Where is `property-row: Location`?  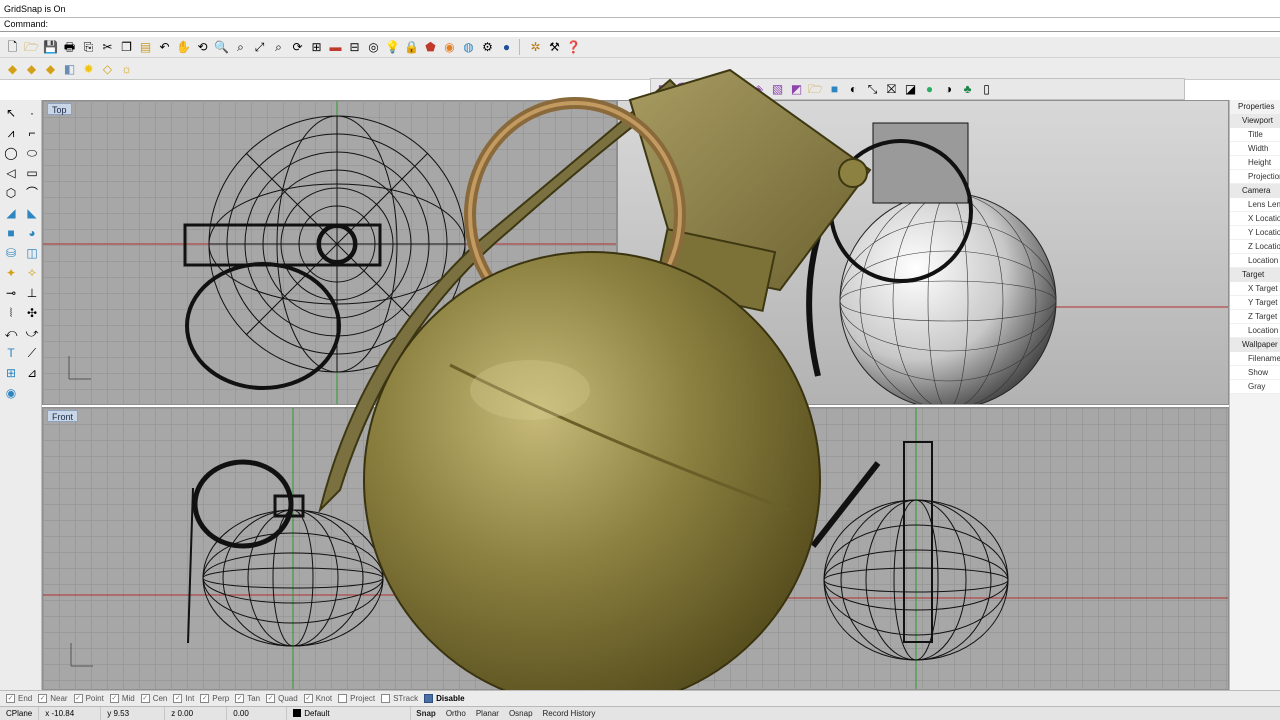
property-row: Location is located at coordinates (1255, 261).